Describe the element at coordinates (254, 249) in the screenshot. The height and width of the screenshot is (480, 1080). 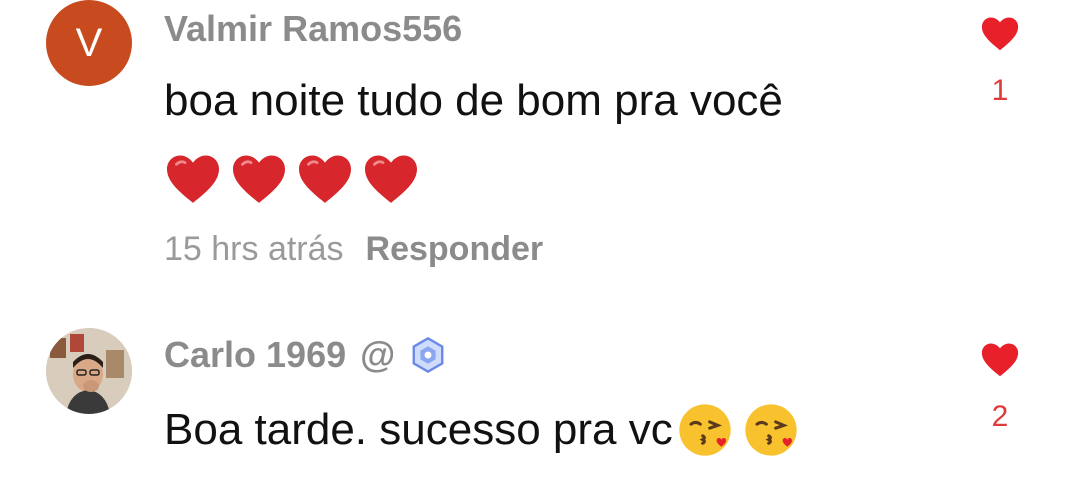
I see `comment-timestamp: 15 hrs atrás` at that location.